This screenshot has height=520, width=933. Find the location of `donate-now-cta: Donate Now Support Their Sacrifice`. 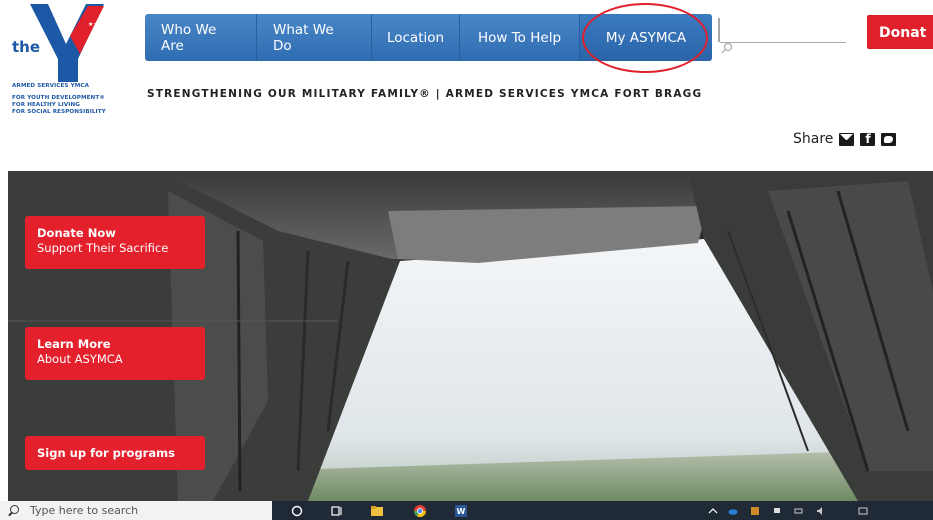

donate-now-cta: Donate Now Support Their Sacrifice is located at coordinates (115, 242).